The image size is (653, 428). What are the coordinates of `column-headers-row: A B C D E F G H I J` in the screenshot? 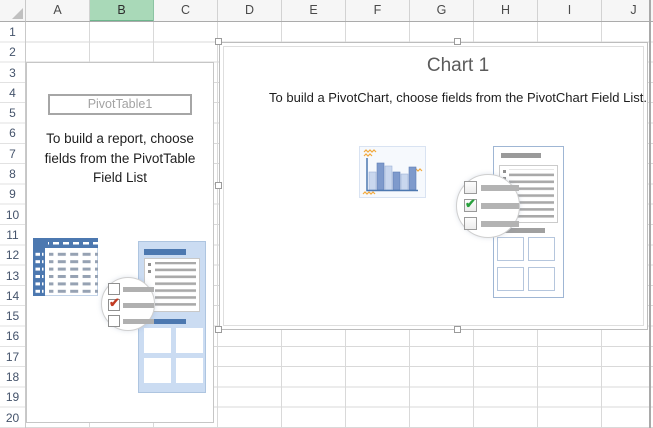 It's located at (339, 11).